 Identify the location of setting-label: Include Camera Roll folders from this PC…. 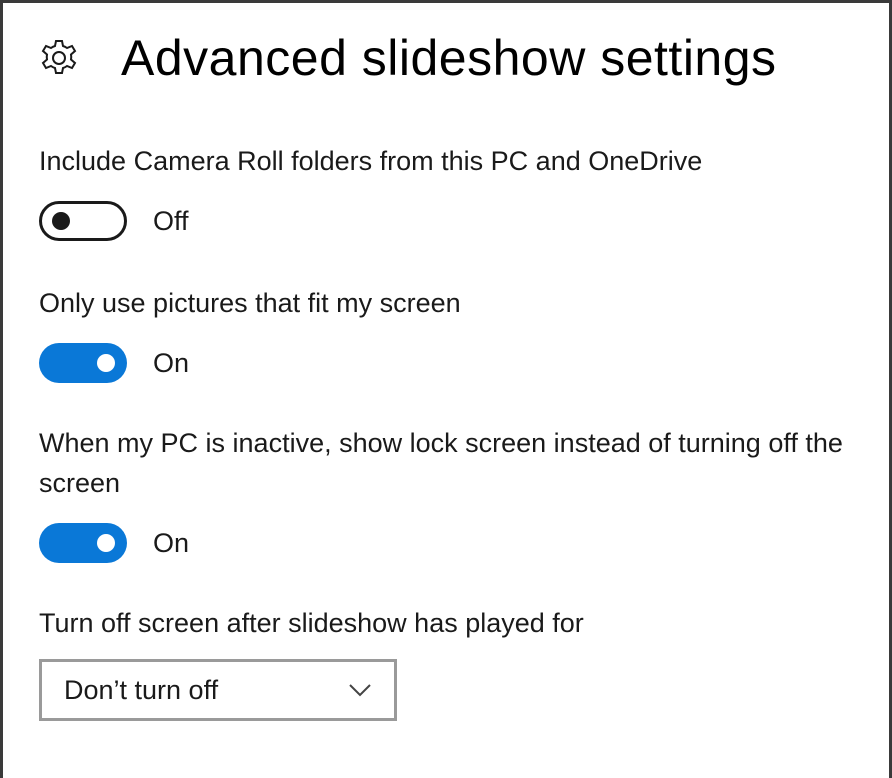
(371, 161).